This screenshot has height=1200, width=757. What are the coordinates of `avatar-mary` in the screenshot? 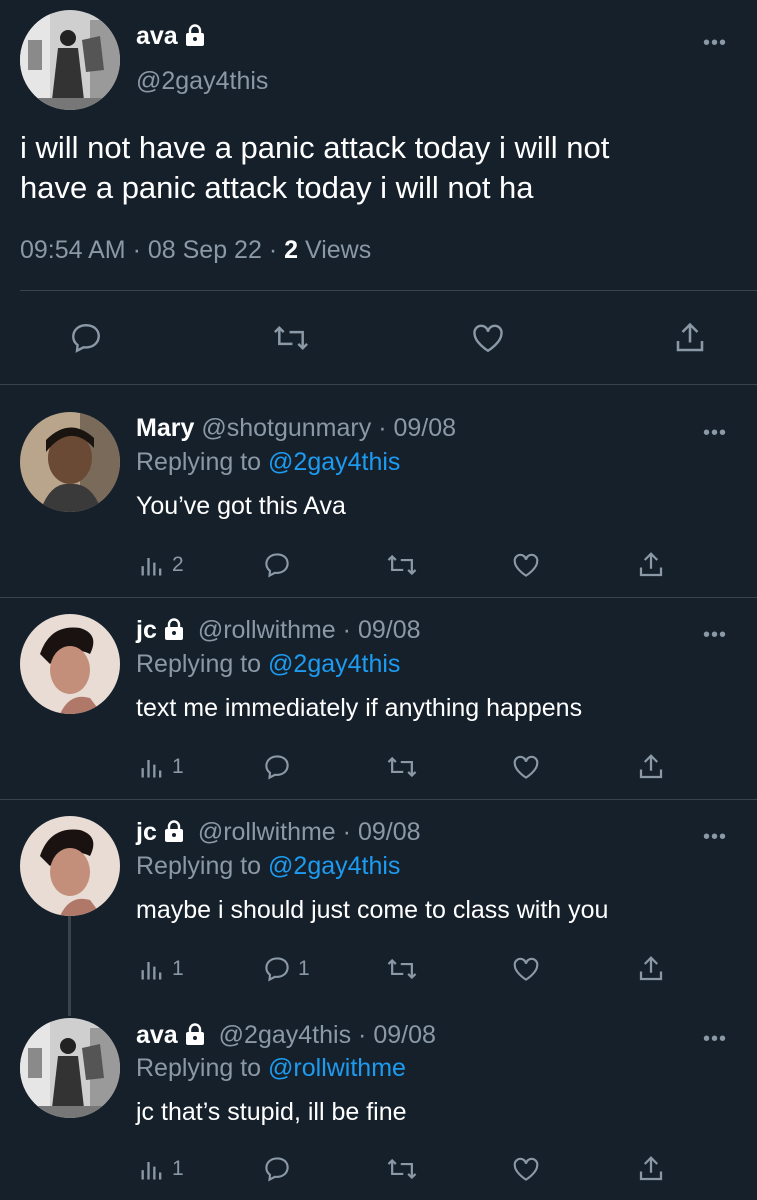 It's located at (70, 462).